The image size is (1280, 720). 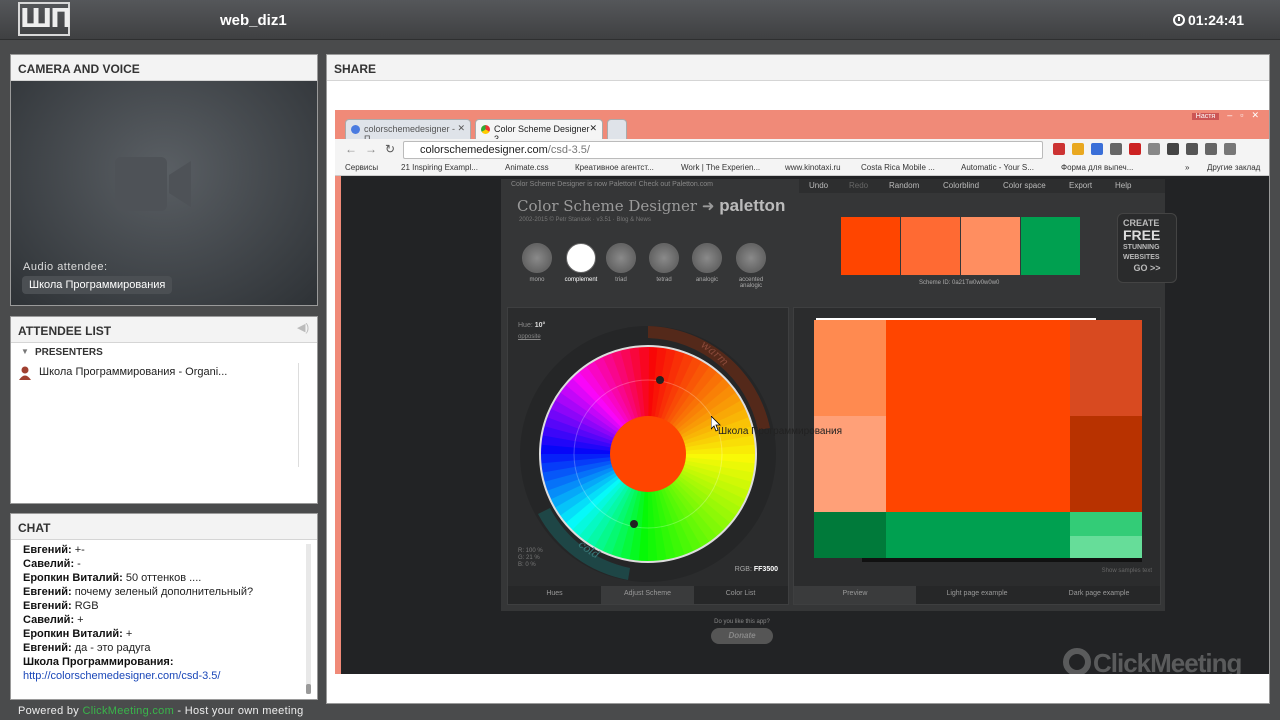 What do you see at coordinates (164, 527) in the screenshot?
I see `chat-panel-title: CHAT` at bounding box center [164, 527].